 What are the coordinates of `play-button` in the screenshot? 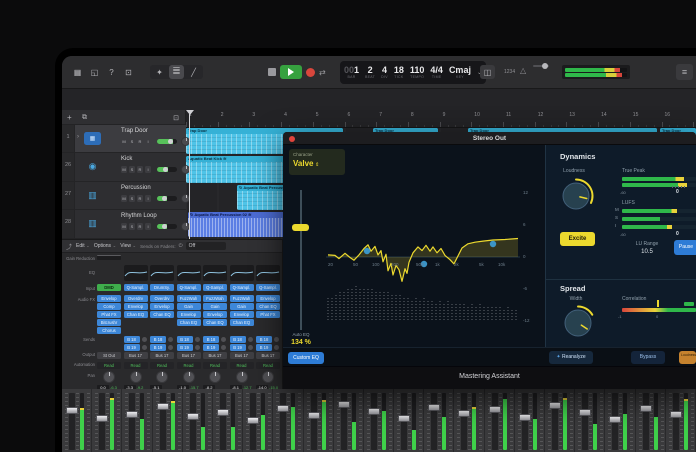 It's located at (291, 72).